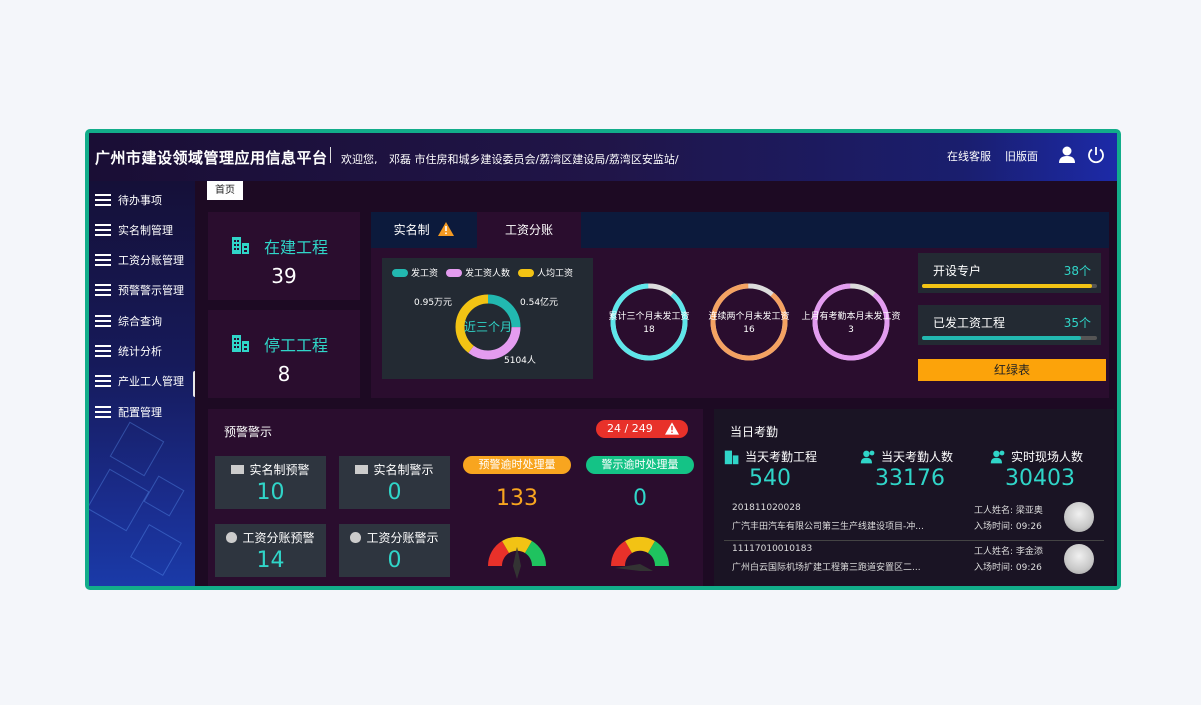 Image resolution: width=1201 pixels, height=705 pixels. I want to click on legend-item: 发工资人数, so click(478, 272).